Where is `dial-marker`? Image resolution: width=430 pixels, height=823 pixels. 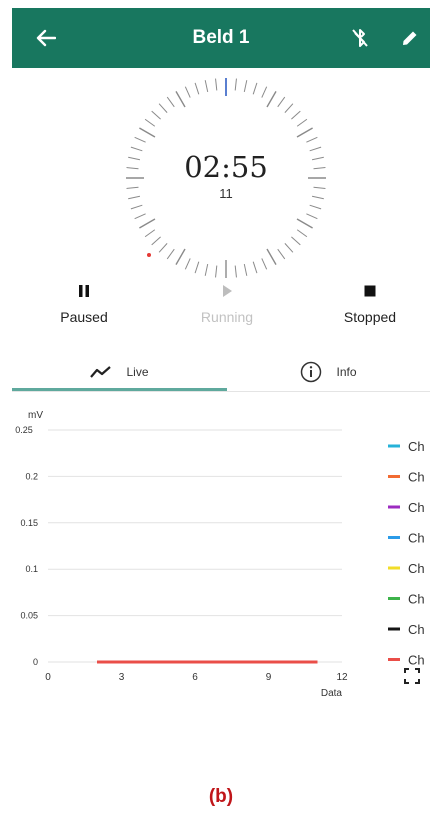 dial-marker is located at coordinates (149, 255).